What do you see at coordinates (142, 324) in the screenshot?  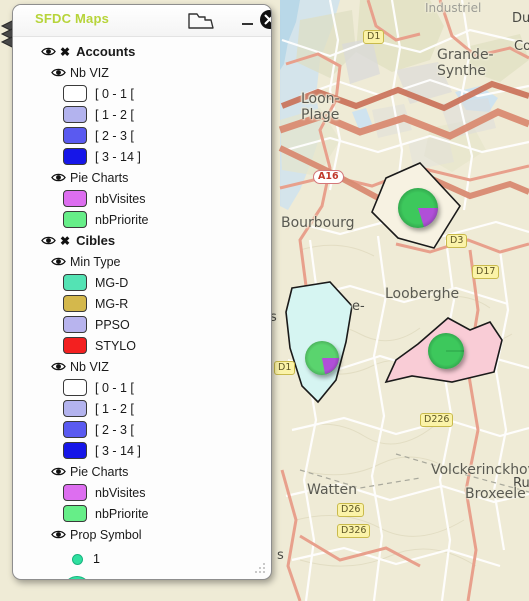 I see `legend-item: PPSO` at bounding box center [142, 324].